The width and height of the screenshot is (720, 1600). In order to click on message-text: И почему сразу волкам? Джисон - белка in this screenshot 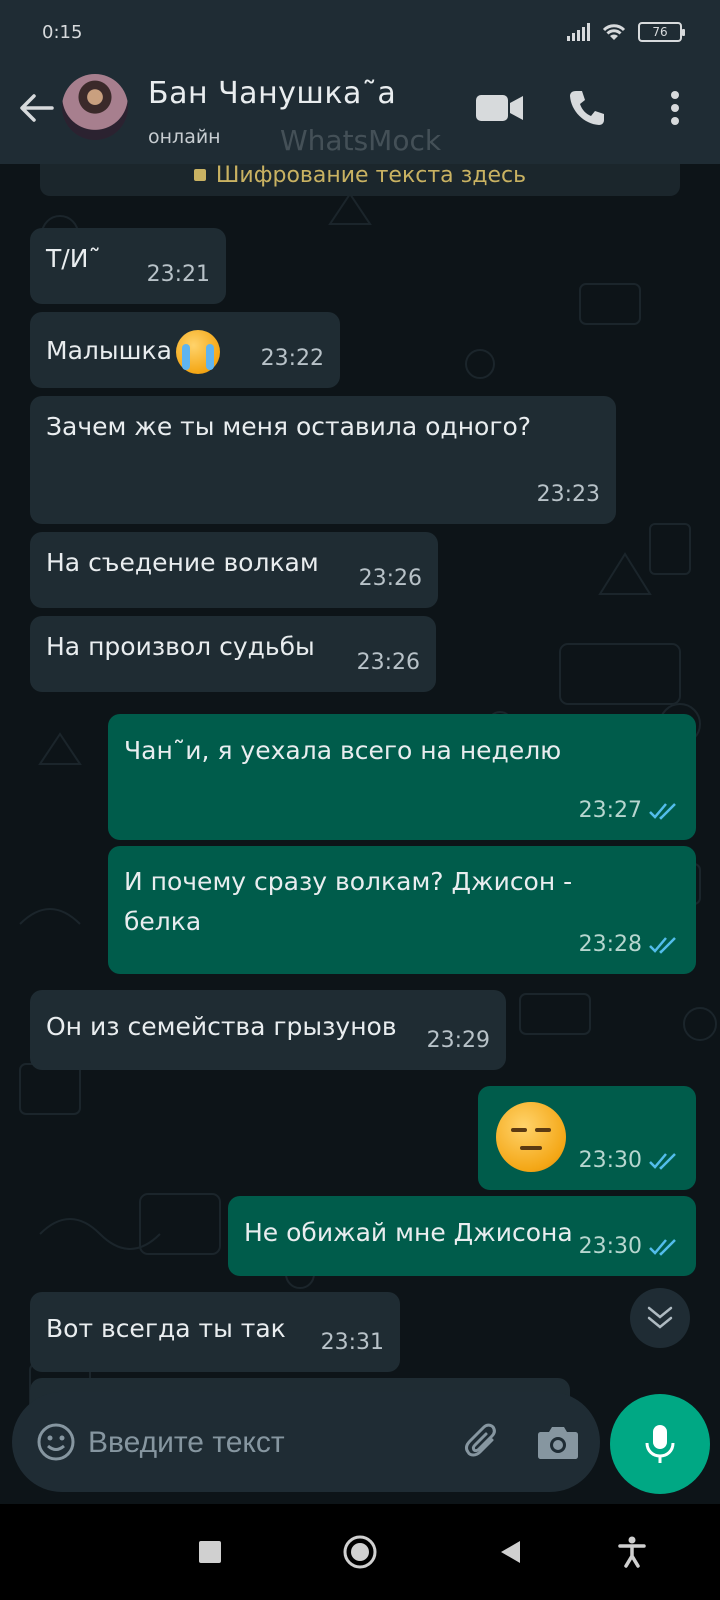, I will do `click(348, 901)`.